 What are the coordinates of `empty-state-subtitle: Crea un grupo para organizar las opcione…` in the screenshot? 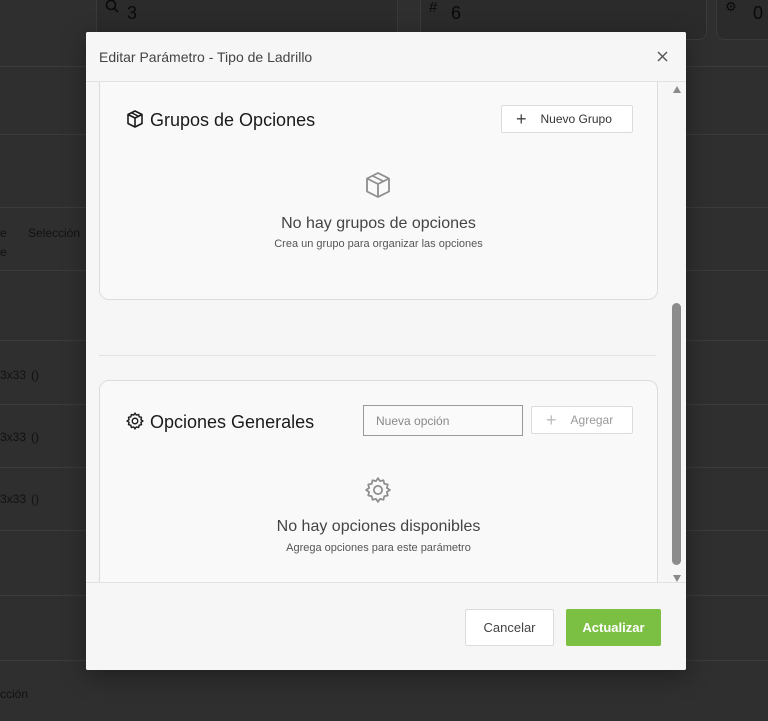 It's located at (378, 244).